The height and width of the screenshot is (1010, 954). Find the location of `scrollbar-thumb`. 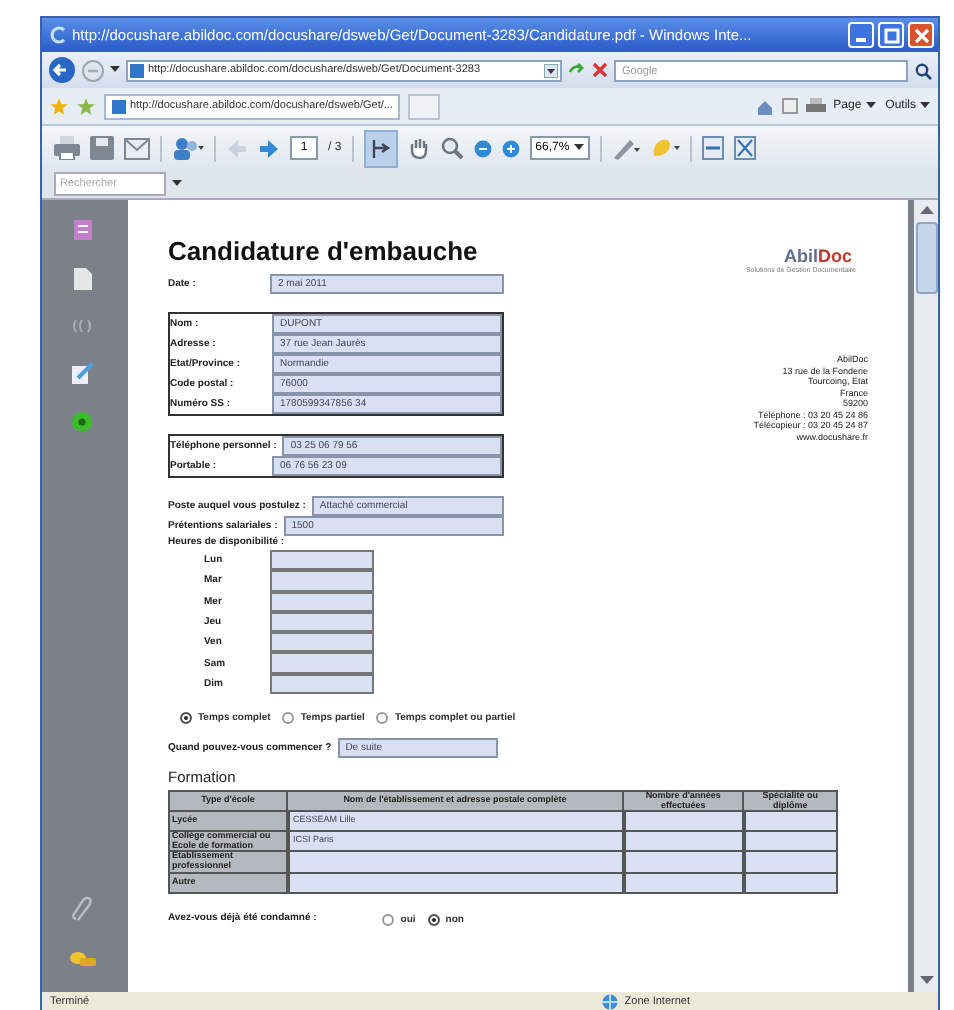

scrollbar-thumb is located at coordinates (926, 258).